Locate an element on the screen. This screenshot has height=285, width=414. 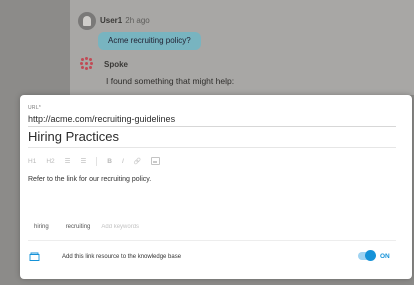
link-icon: 🔗 is located at coordinates (137, 161).